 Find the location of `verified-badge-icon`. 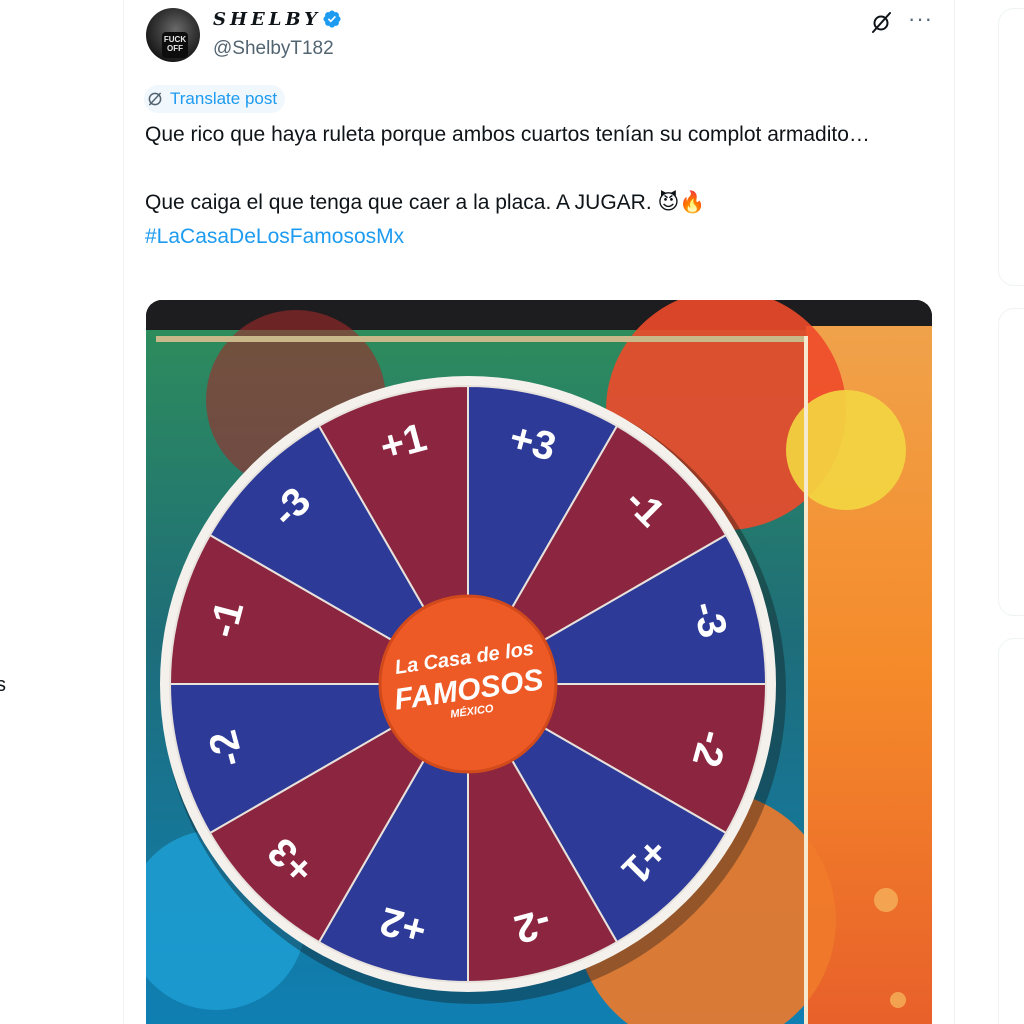

verified-badge-icon is located at coordinates (332, 19).